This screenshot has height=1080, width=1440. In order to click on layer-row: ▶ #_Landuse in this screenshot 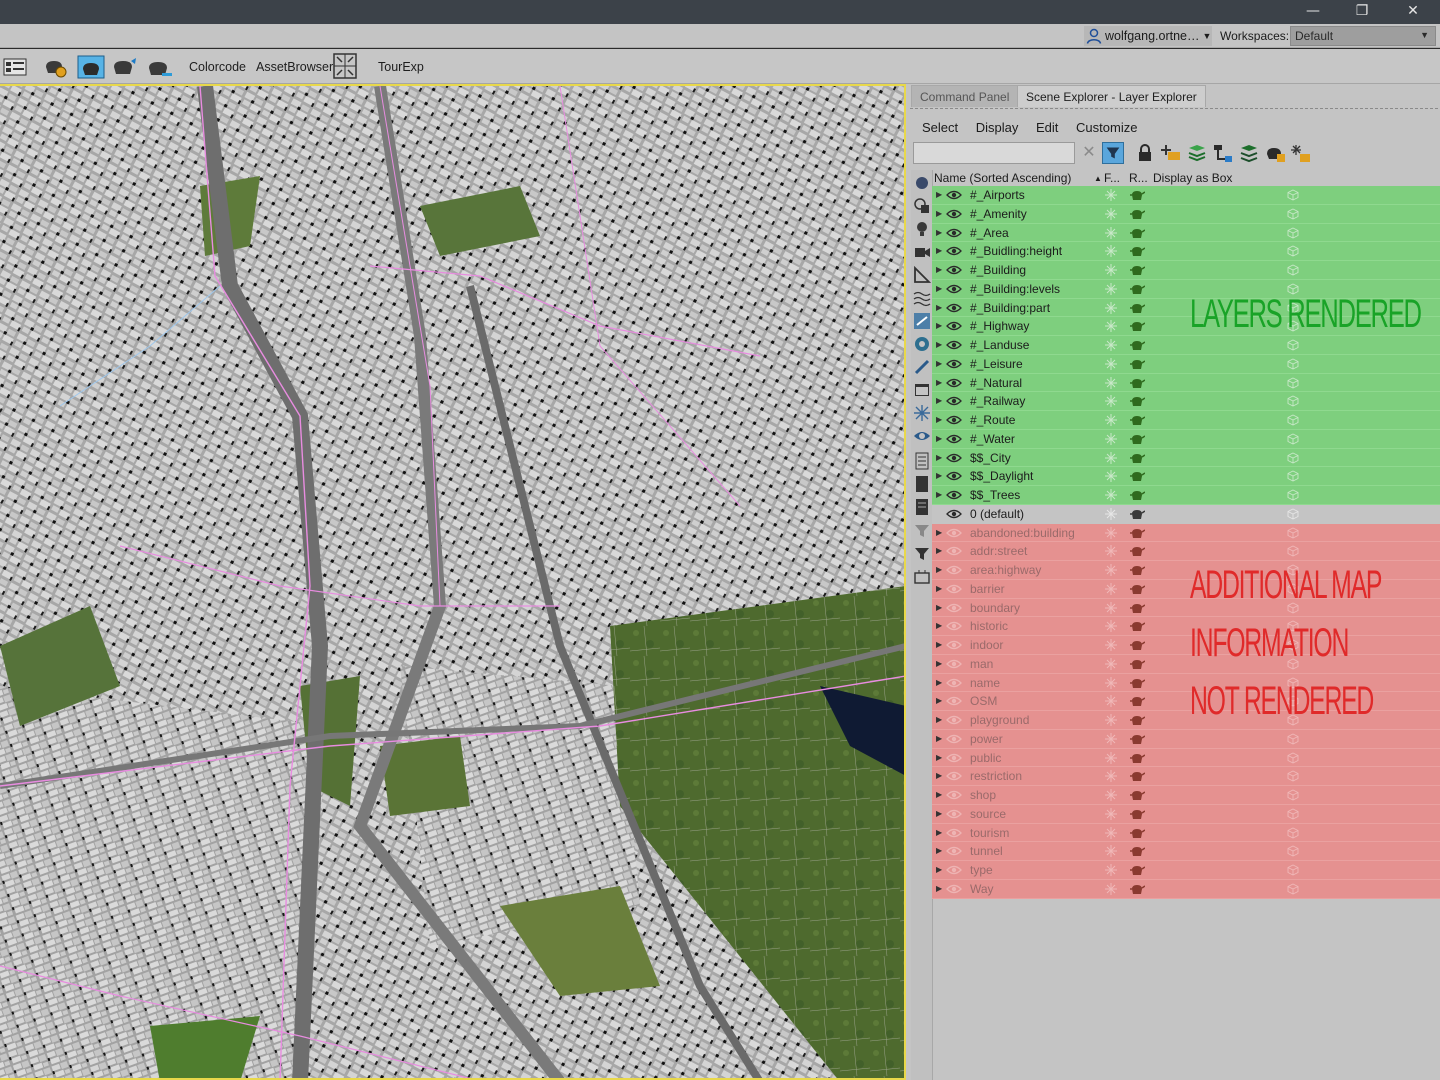, I will do `click(1186, 345)`.